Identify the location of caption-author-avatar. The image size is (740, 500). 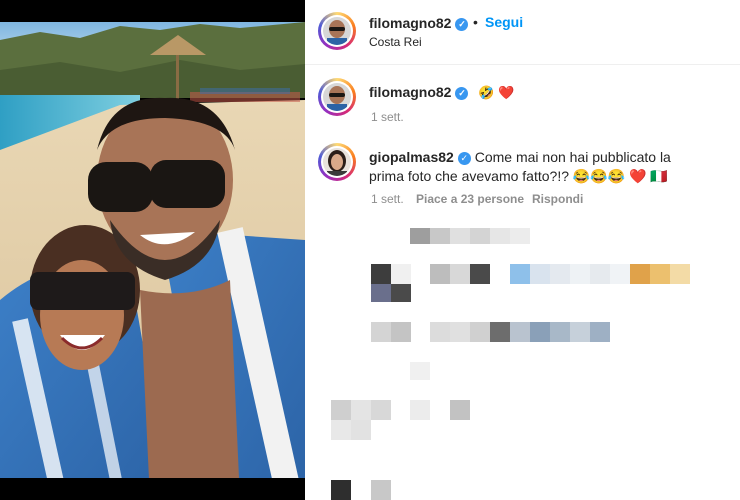
(337, 97).